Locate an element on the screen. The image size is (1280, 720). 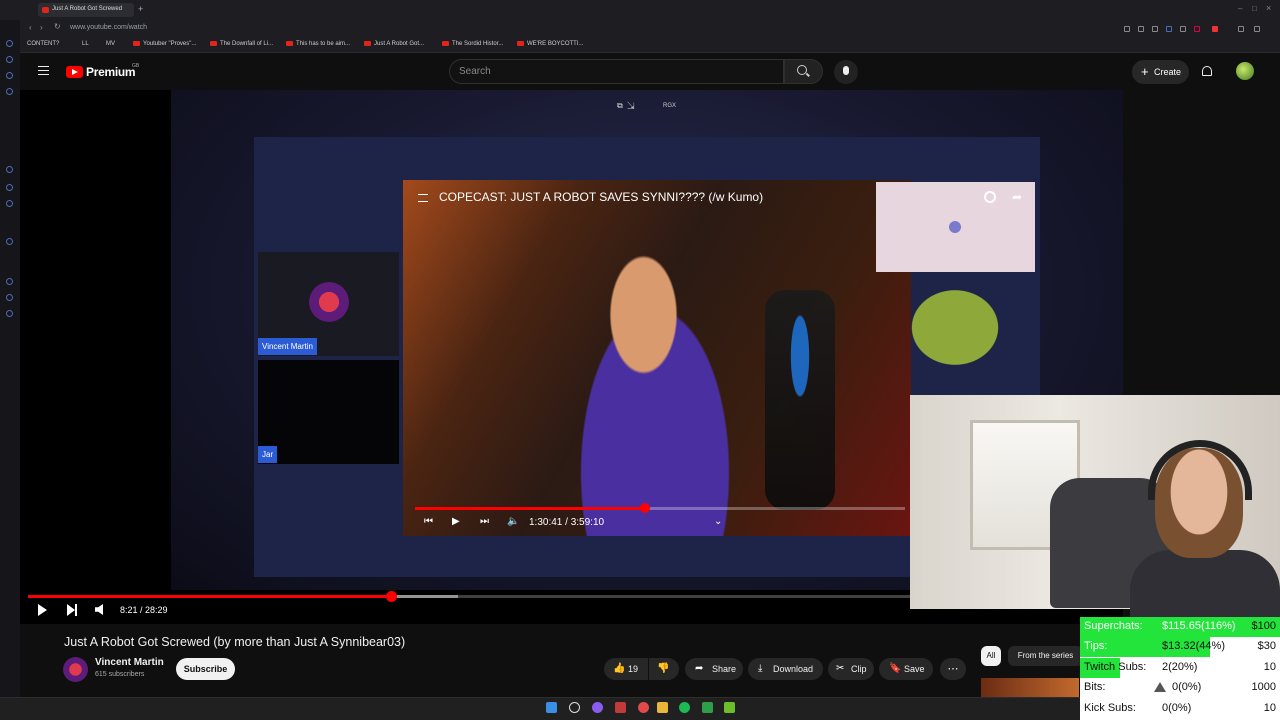
url-text: www.youtube.com/watch is located at coordinates (108, 27).